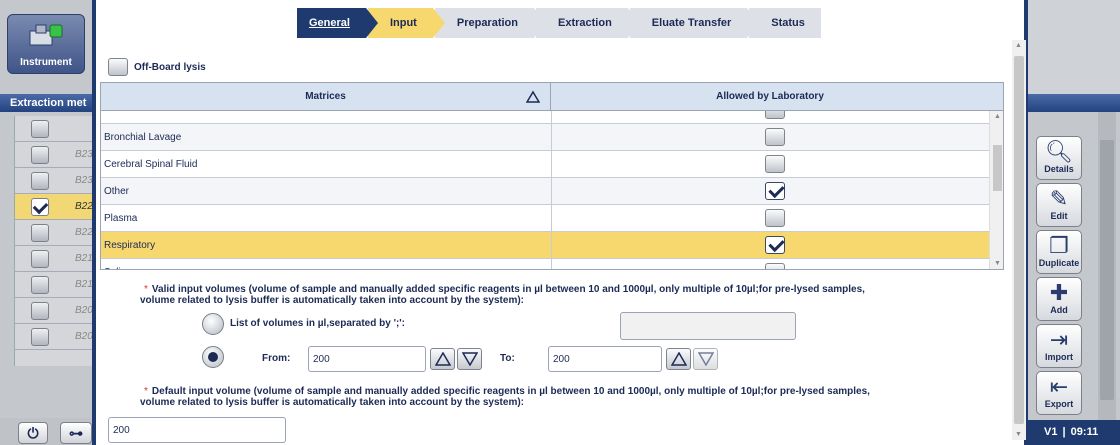 This screenshot has height=445, width=1120. What do you see at coordinates (117, 191) in the screenshot?
I see `matrix-name: Other` at bounding box center [117, 191].